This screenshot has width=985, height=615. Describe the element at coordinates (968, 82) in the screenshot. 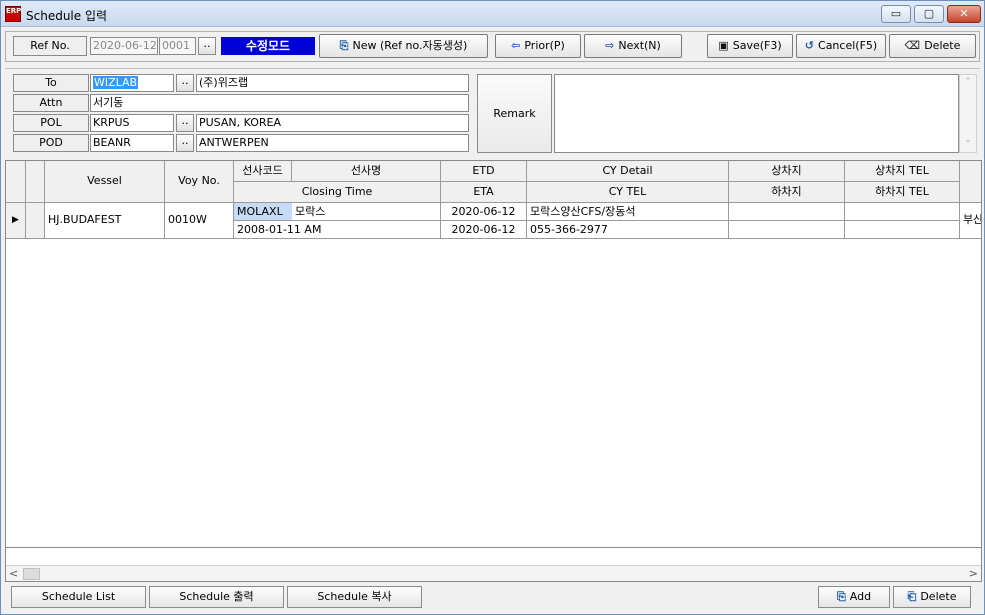

I see `scroll-up-icon: ⌃` at that location.